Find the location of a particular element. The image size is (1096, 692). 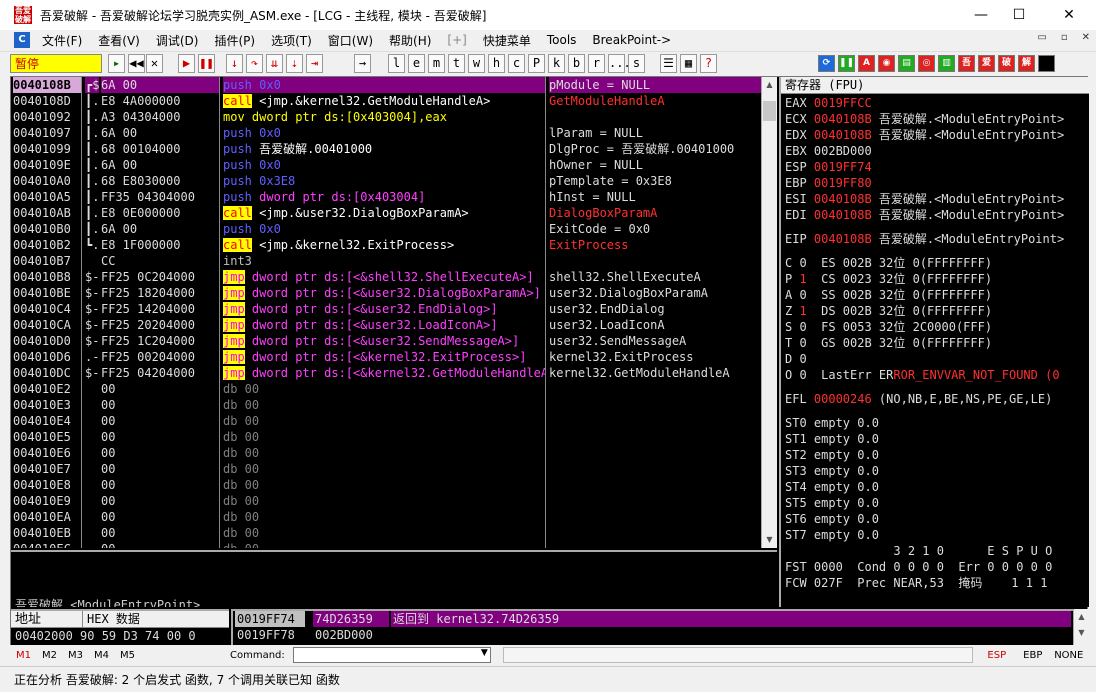

disasm-hex: E8 4A000000 is located at coordinates (160, 101).